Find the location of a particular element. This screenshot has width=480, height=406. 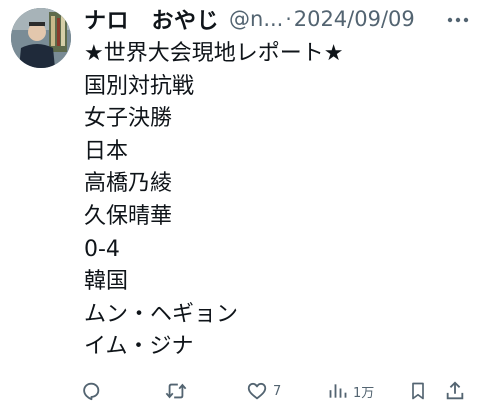

tweet-line: 久保晴華 is located at coordinates (128, 216).